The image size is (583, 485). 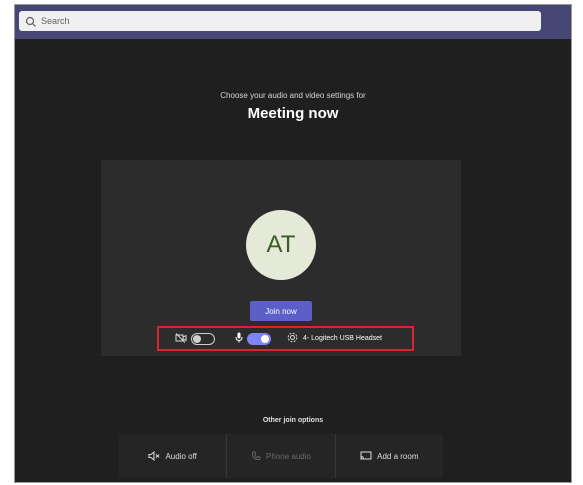 I want to click on phone-audio-label: Phone audio, so click(x=288, y=456).